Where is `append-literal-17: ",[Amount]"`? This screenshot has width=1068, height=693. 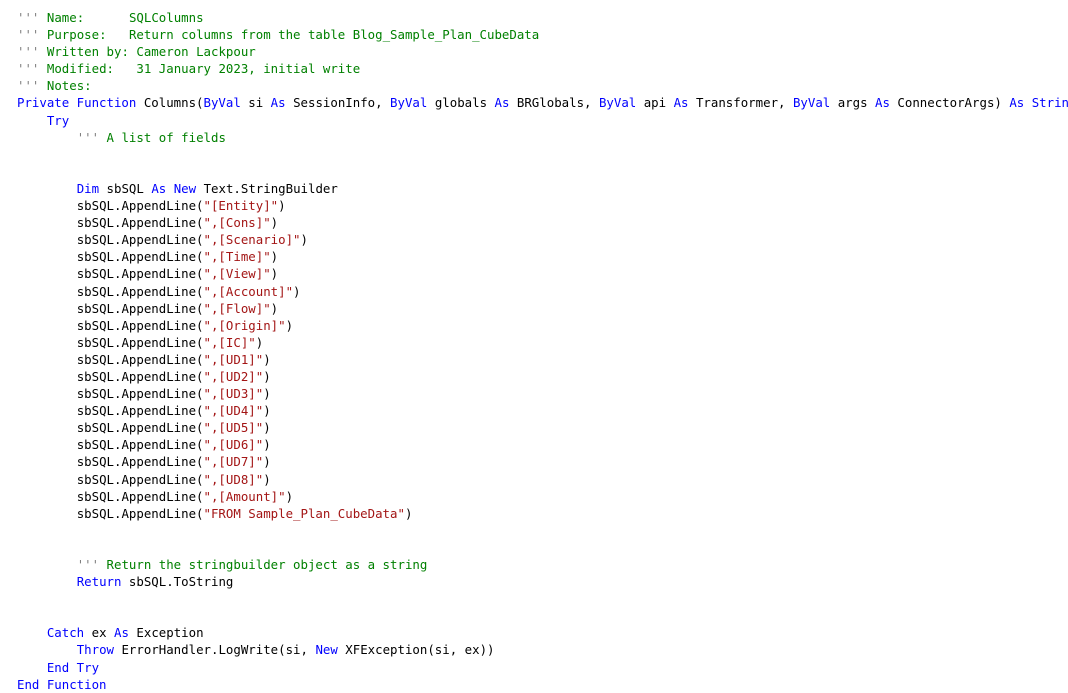 append-literal-17: ",[Amount]" is located at coordinates (244, 496).